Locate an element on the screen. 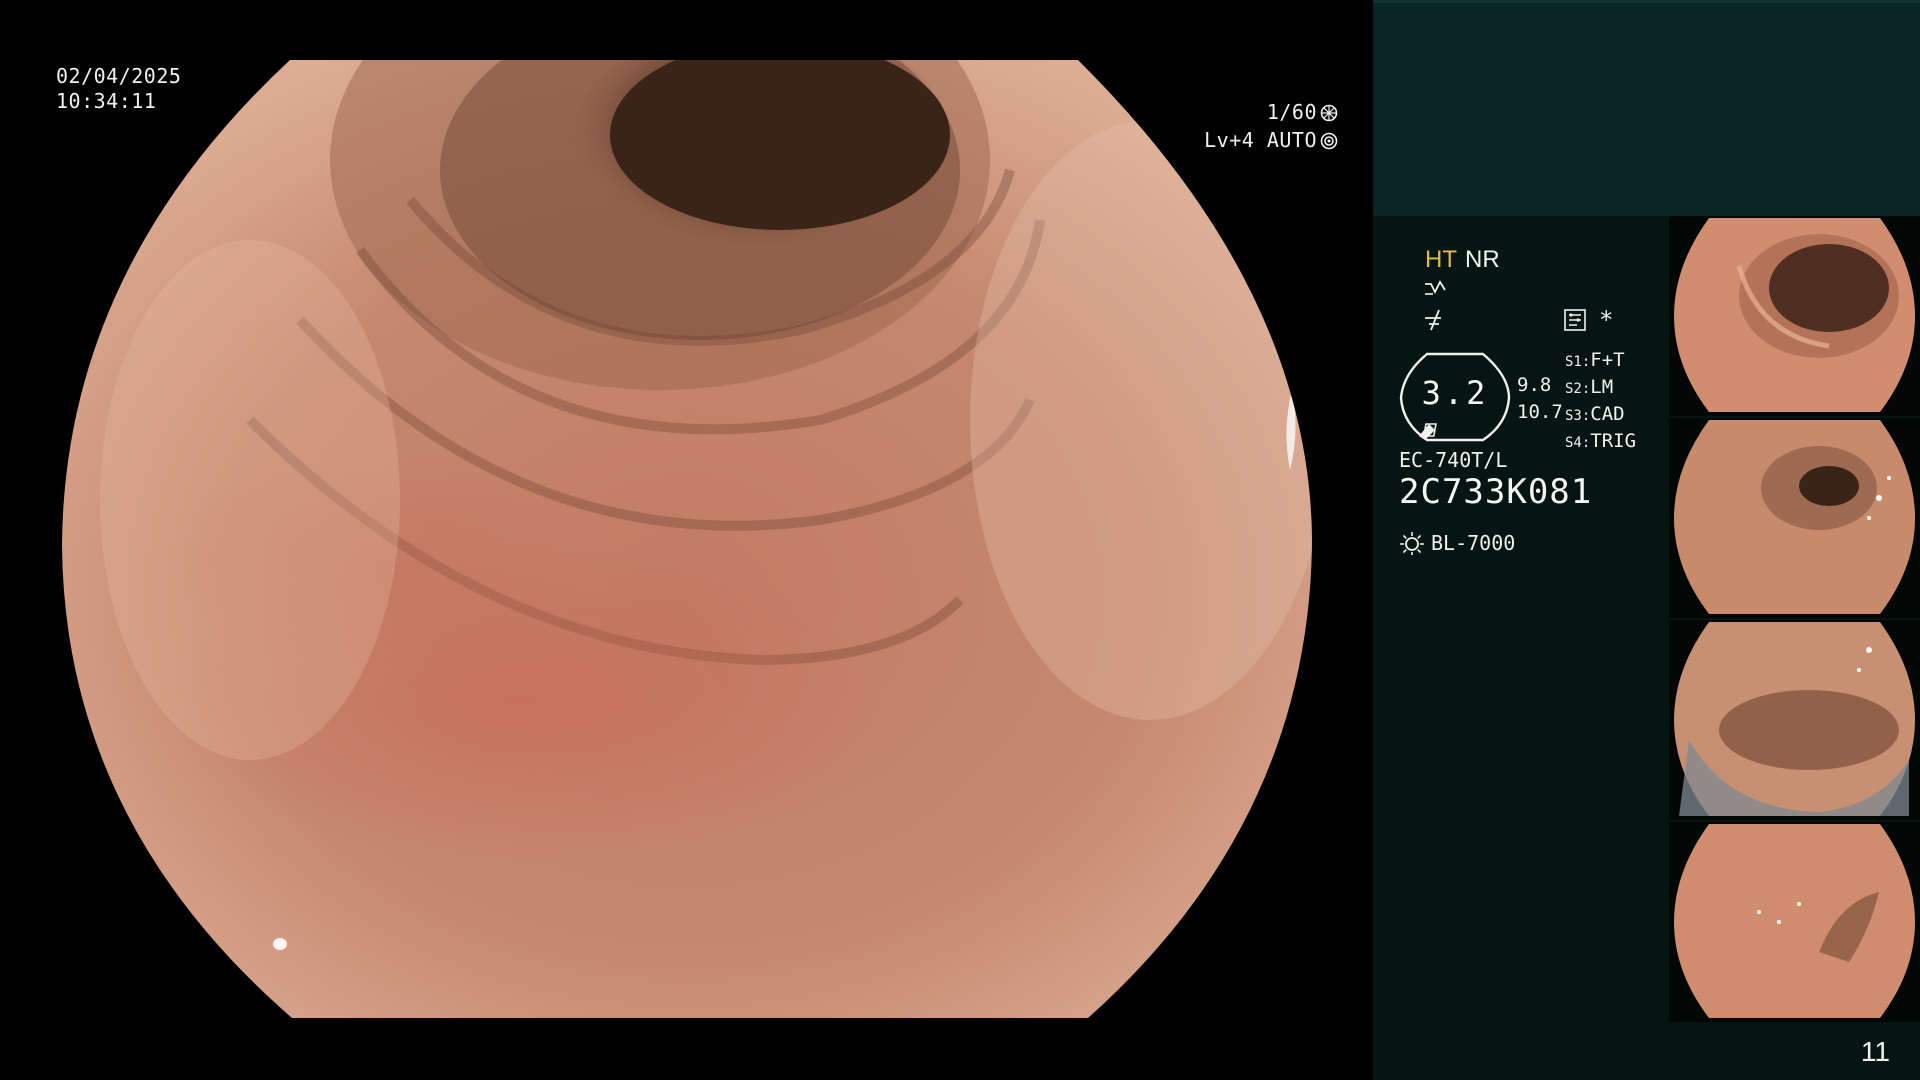  page-number: 11 is located at coordinates (1875, 1051).